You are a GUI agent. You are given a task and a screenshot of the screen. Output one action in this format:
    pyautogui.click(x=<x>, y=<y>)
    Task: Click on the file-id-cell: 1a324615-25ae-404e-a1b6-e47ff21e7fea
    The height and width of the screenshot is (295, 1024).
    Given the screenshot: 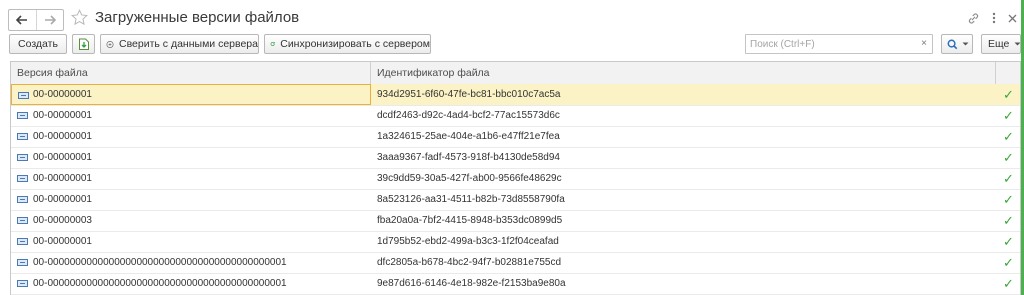 What is the action you would take?
    pyautogui.click(x=684, y=136)
    